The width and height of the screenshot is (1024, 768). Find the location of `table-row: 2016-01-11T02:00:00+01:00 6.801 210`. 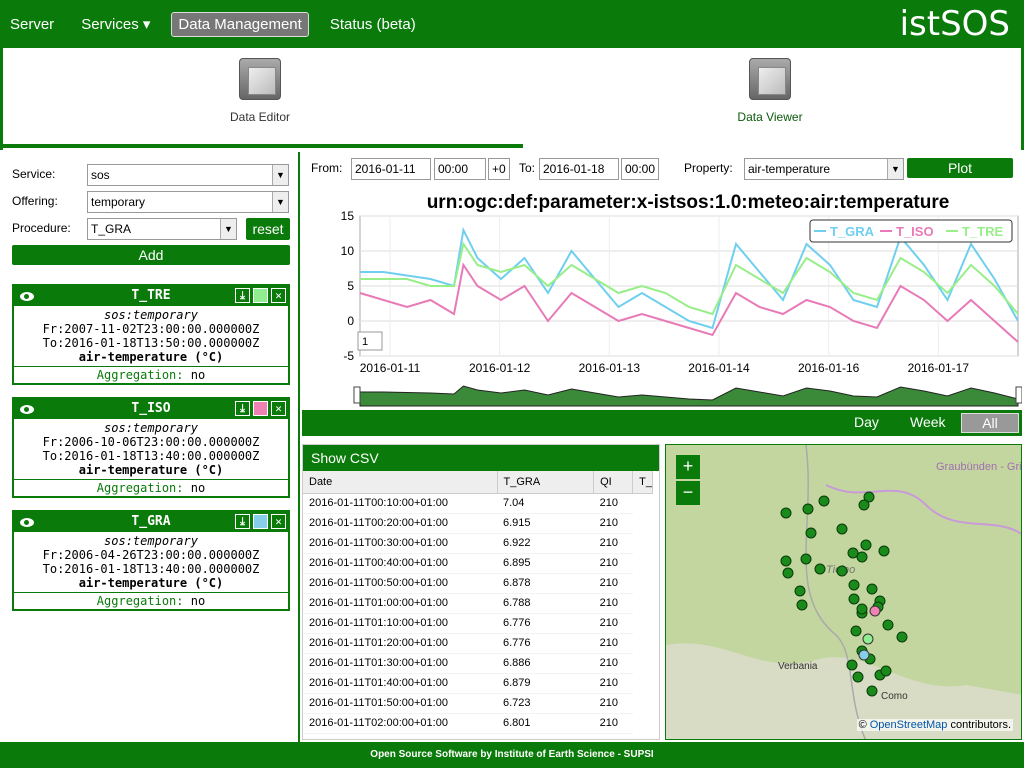

table-row: 2016-01-11T02:00:00+01:00 6.801 210 is located at coordinates (478, 723).